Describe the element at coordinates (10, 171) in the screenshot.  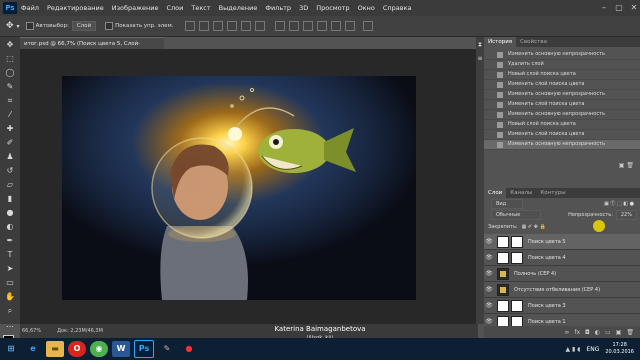
I see `history-brush-tool-icon: ↺` at that location.